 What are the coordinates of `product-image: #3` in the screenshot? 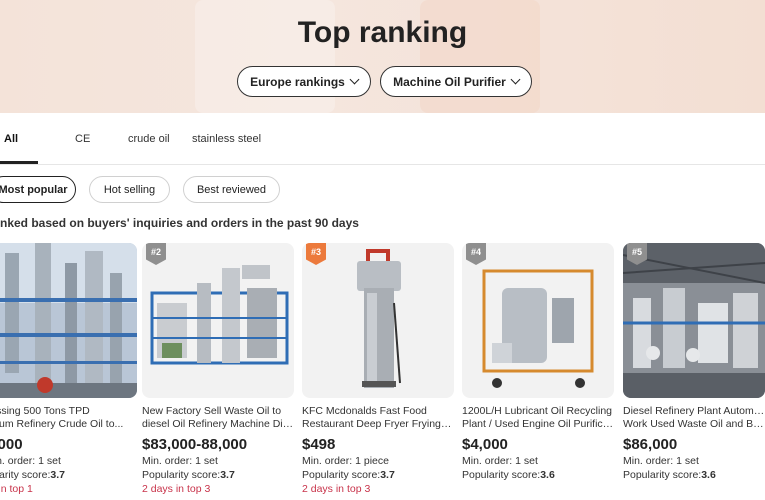 It's located at (378, 320).